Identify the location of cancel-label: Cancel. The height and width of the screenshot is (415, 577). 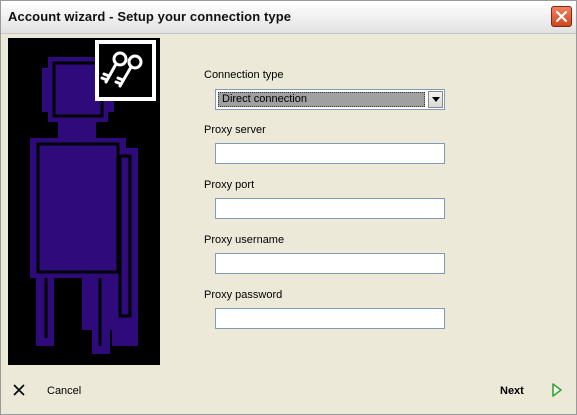
(64, 391).